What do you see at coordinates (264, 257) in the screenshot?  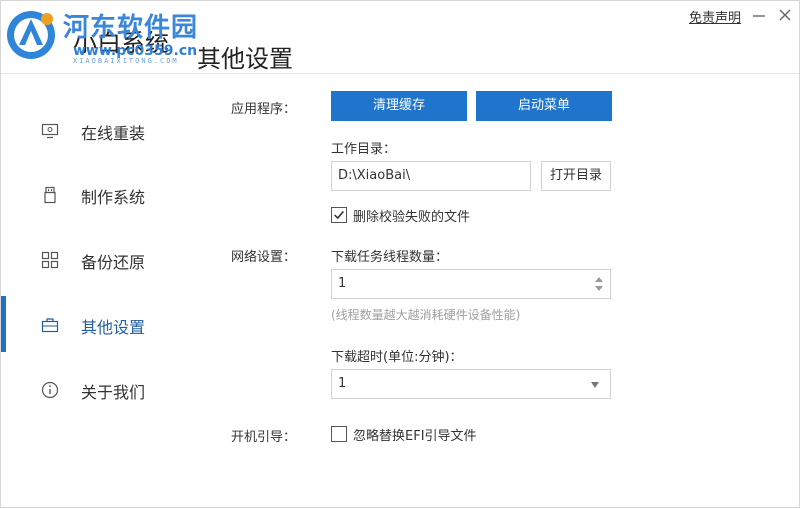 I see `network-section-label: 网络设置：` at bounding box center [264, 257].